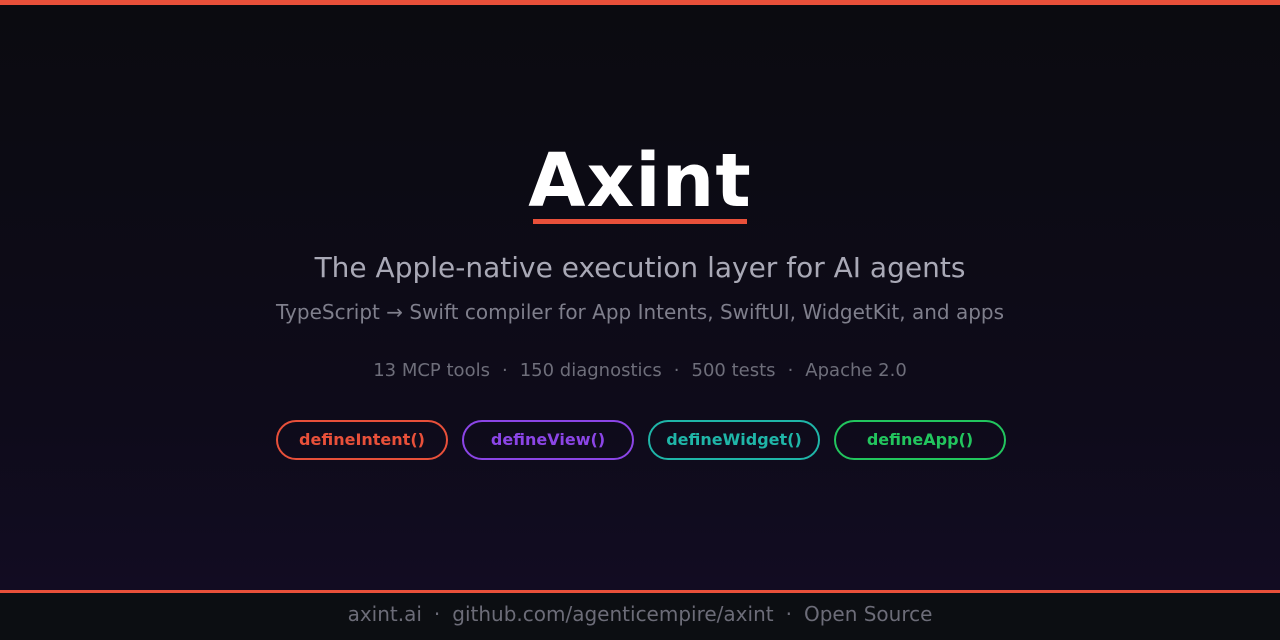 The height and width of the screenshot is (640, 1280). I want to click on pill-define-intent: defineIntent(), so click(362, 440).